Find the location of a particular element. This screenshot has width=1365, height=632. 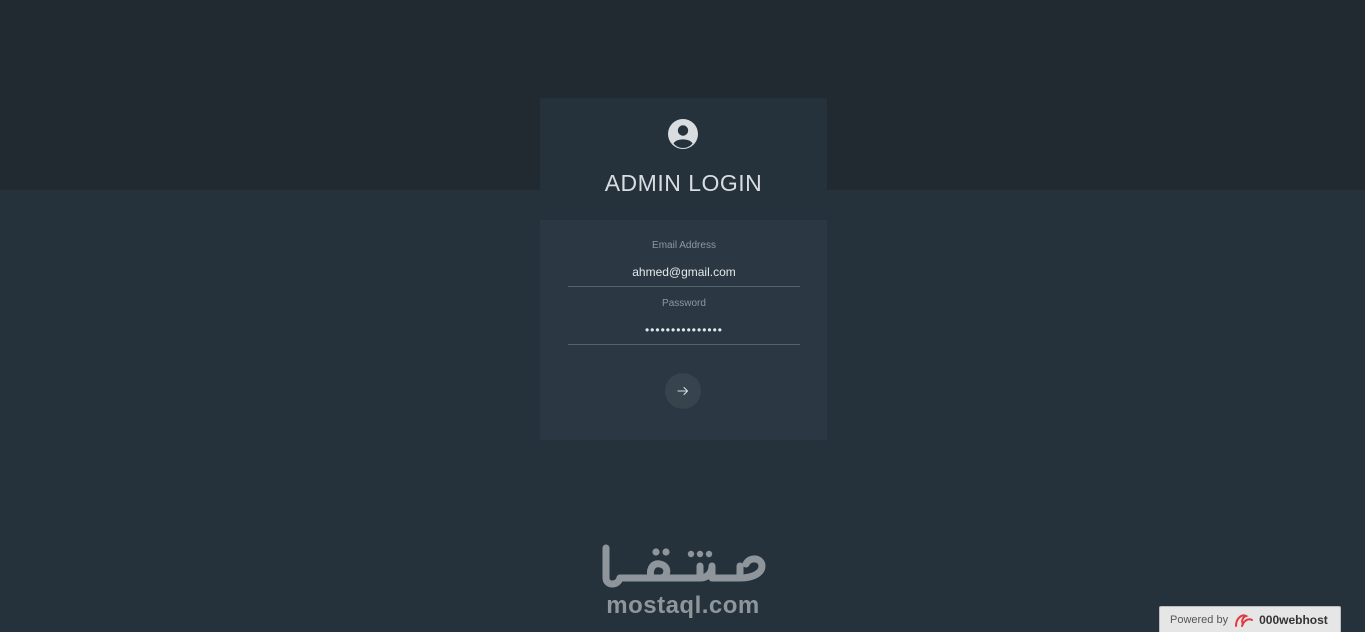

mostaql-watermark: mostaql.com is located at coordinates (683, 580).